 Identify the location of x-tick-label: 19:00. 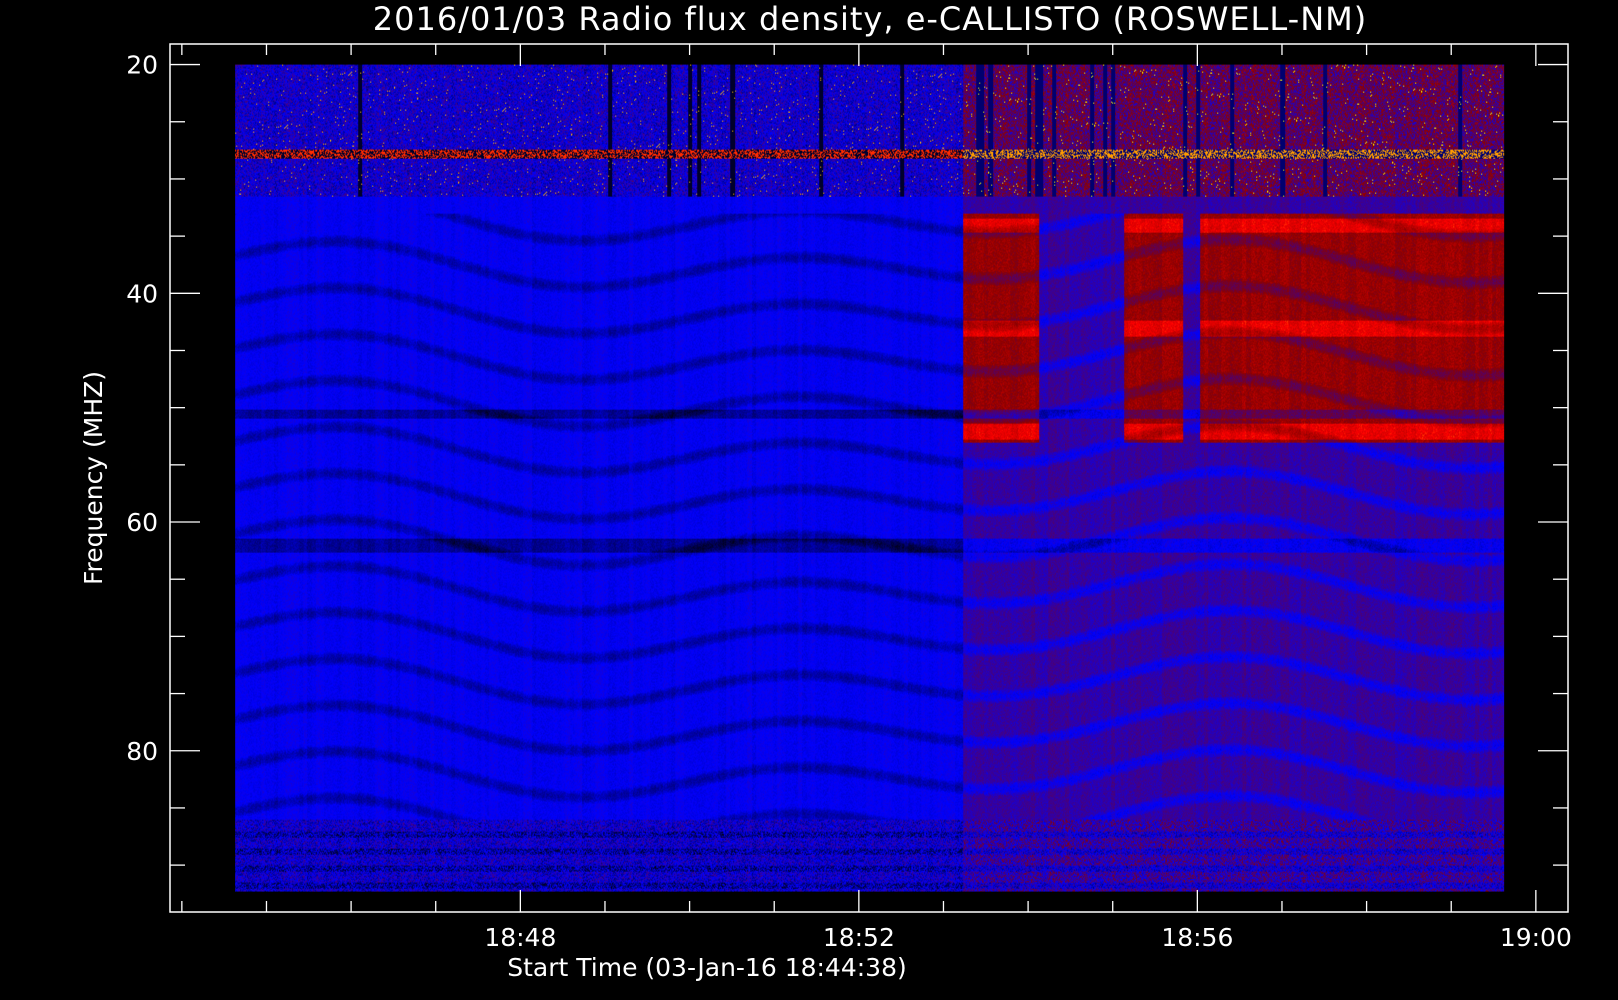
(1536, 937).